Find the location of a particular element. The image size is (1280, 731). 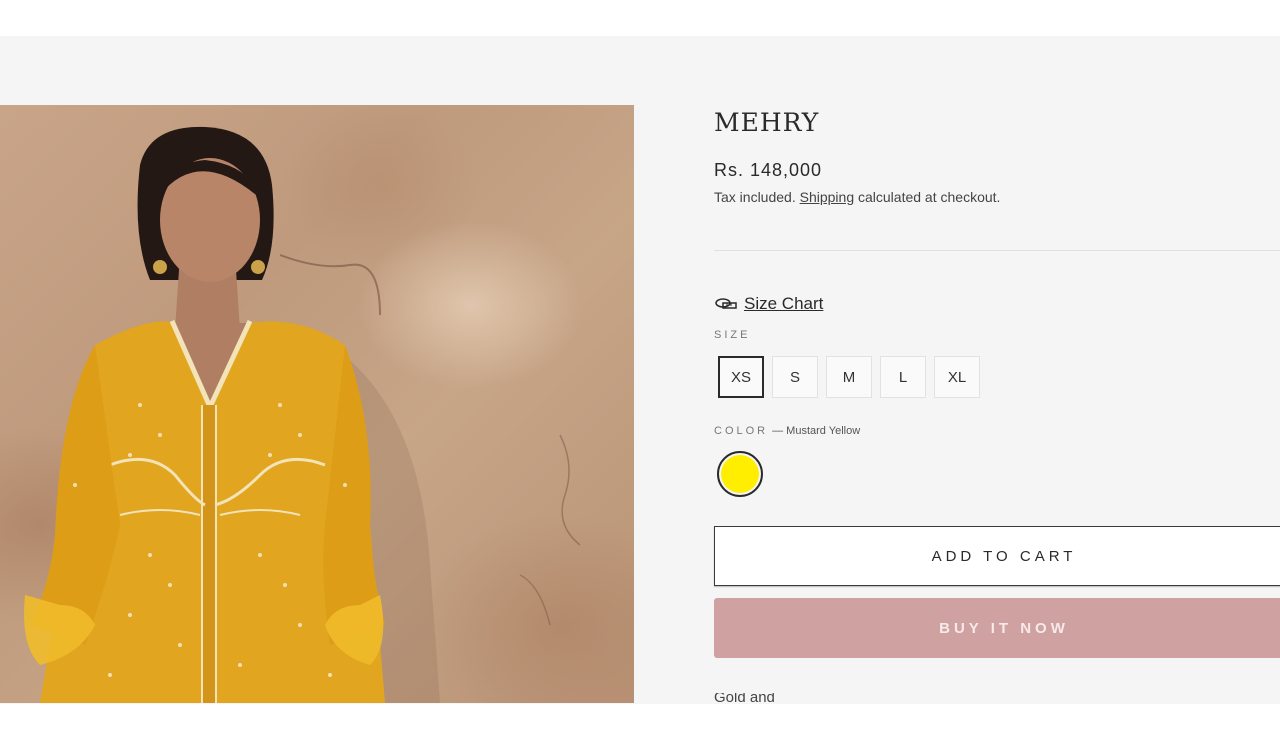

shipping-link: Shipping is located at coordinates (827, 197).